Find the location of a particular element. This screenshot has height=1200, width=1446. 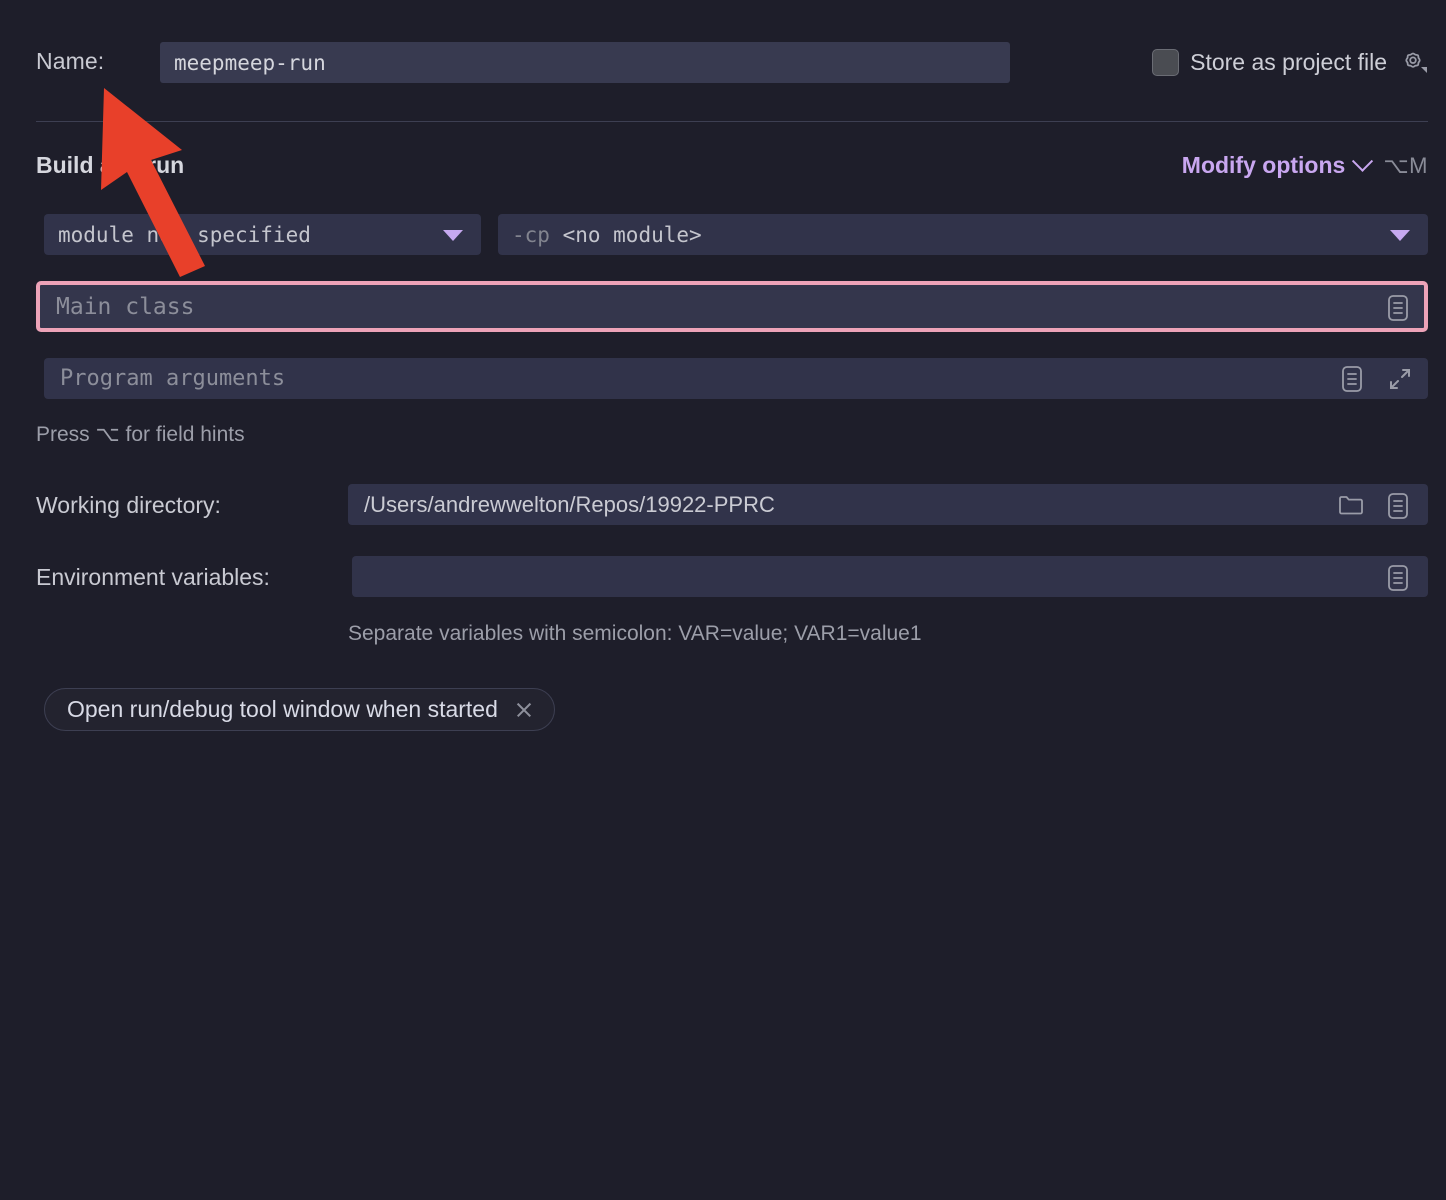

store-as-project-file-label: Store as project file is located at coordinates (1288, 61).